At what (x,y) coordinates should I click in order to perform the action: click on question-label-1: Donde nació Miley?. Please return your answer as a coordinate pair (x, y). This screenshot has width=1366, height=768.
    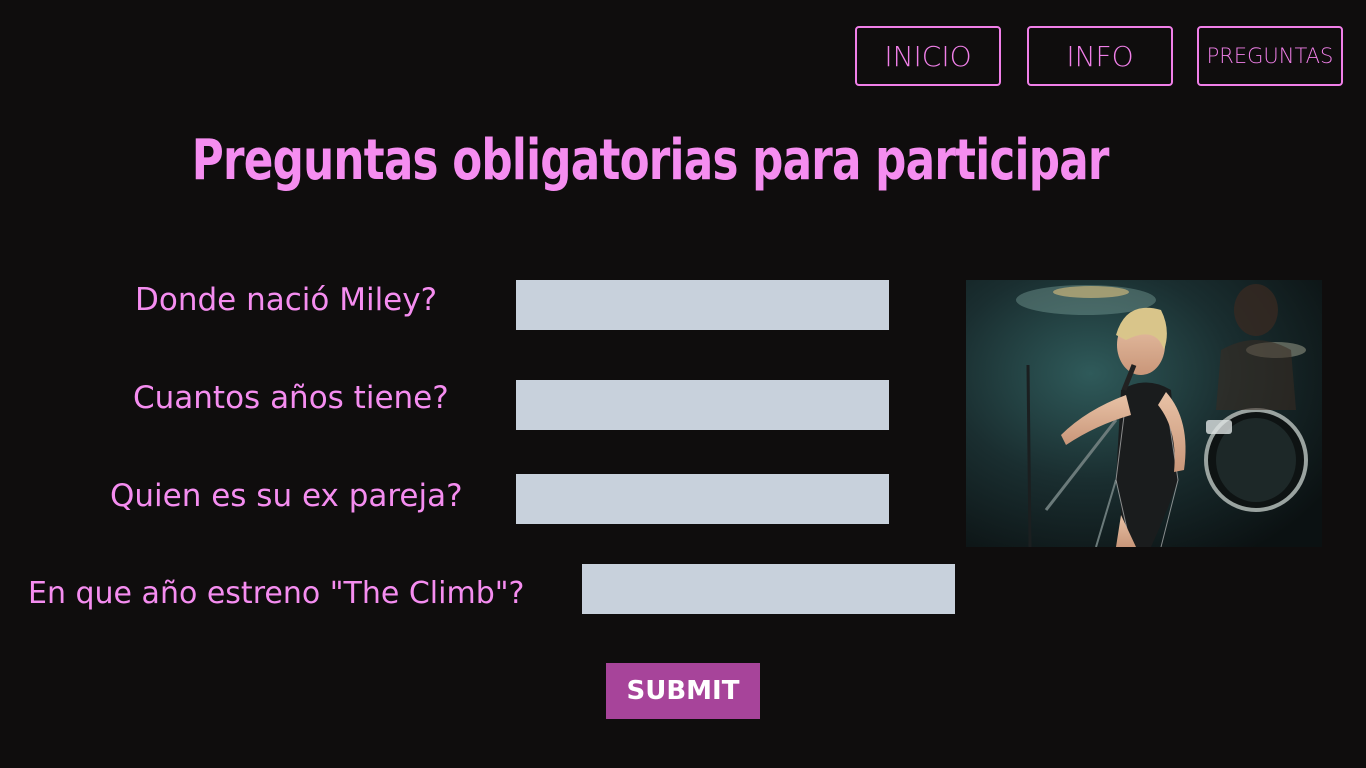
    Looking at the image, I should click on (286, 300).